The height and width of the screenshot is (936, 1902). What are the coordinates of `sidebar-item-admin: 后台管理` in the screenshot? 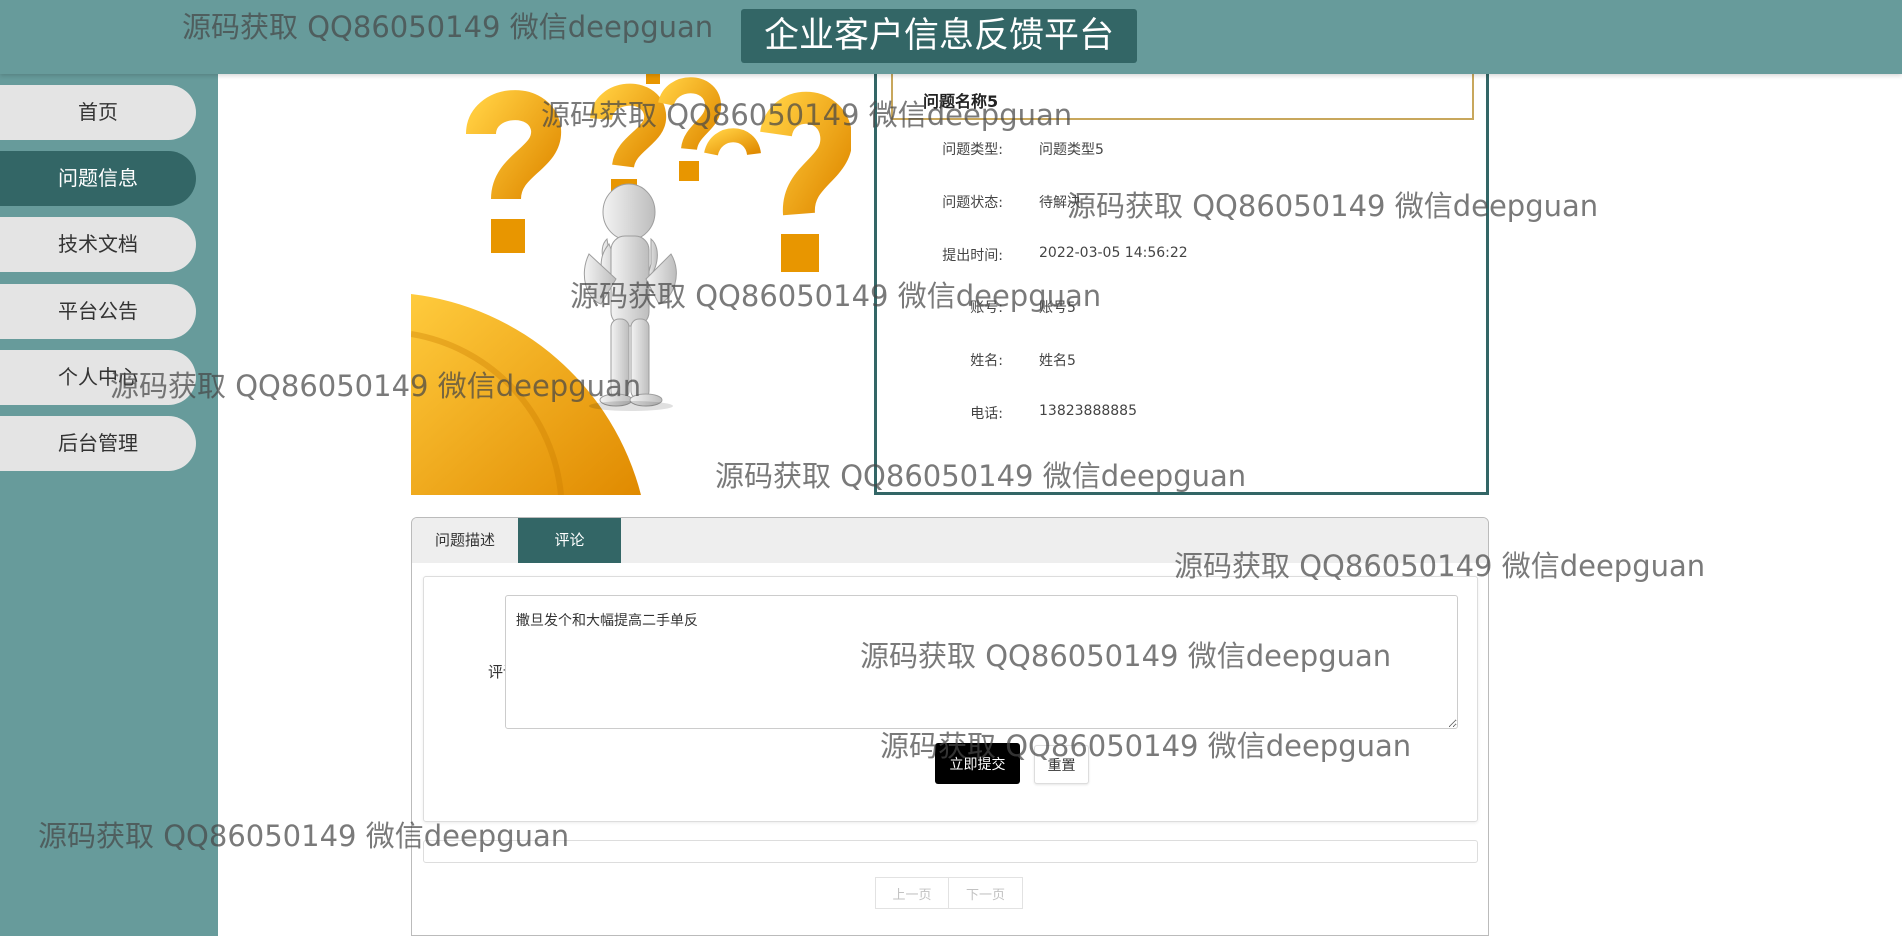 It's located at (98, 443).